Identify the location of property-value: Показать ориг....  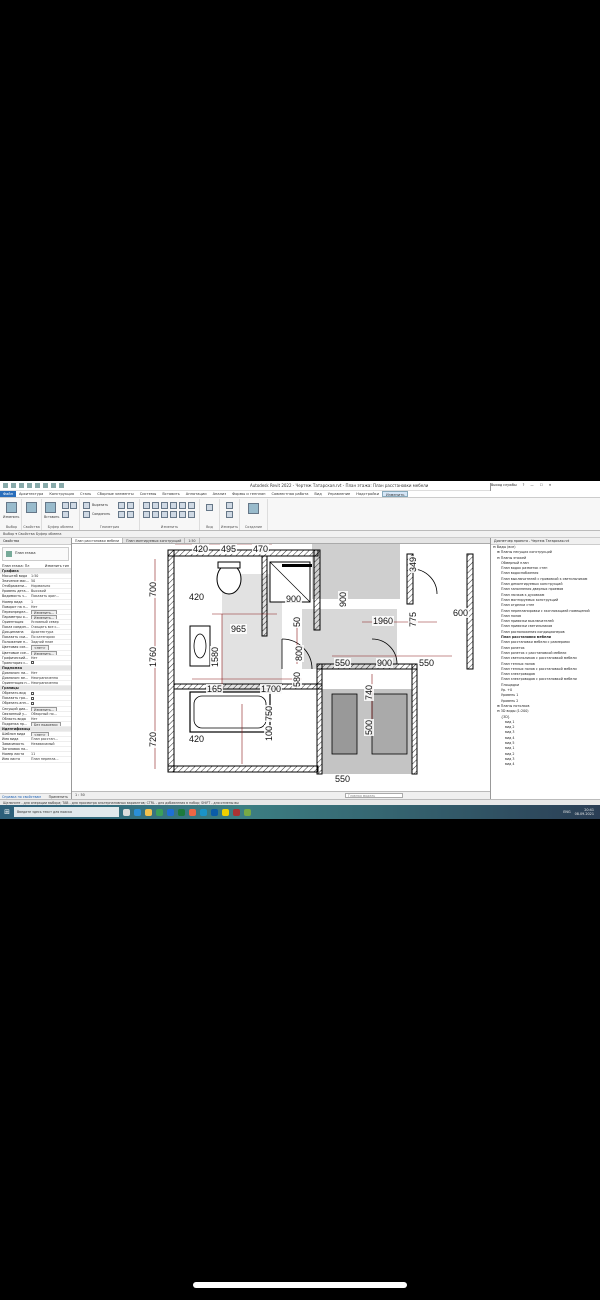
(50, 596).